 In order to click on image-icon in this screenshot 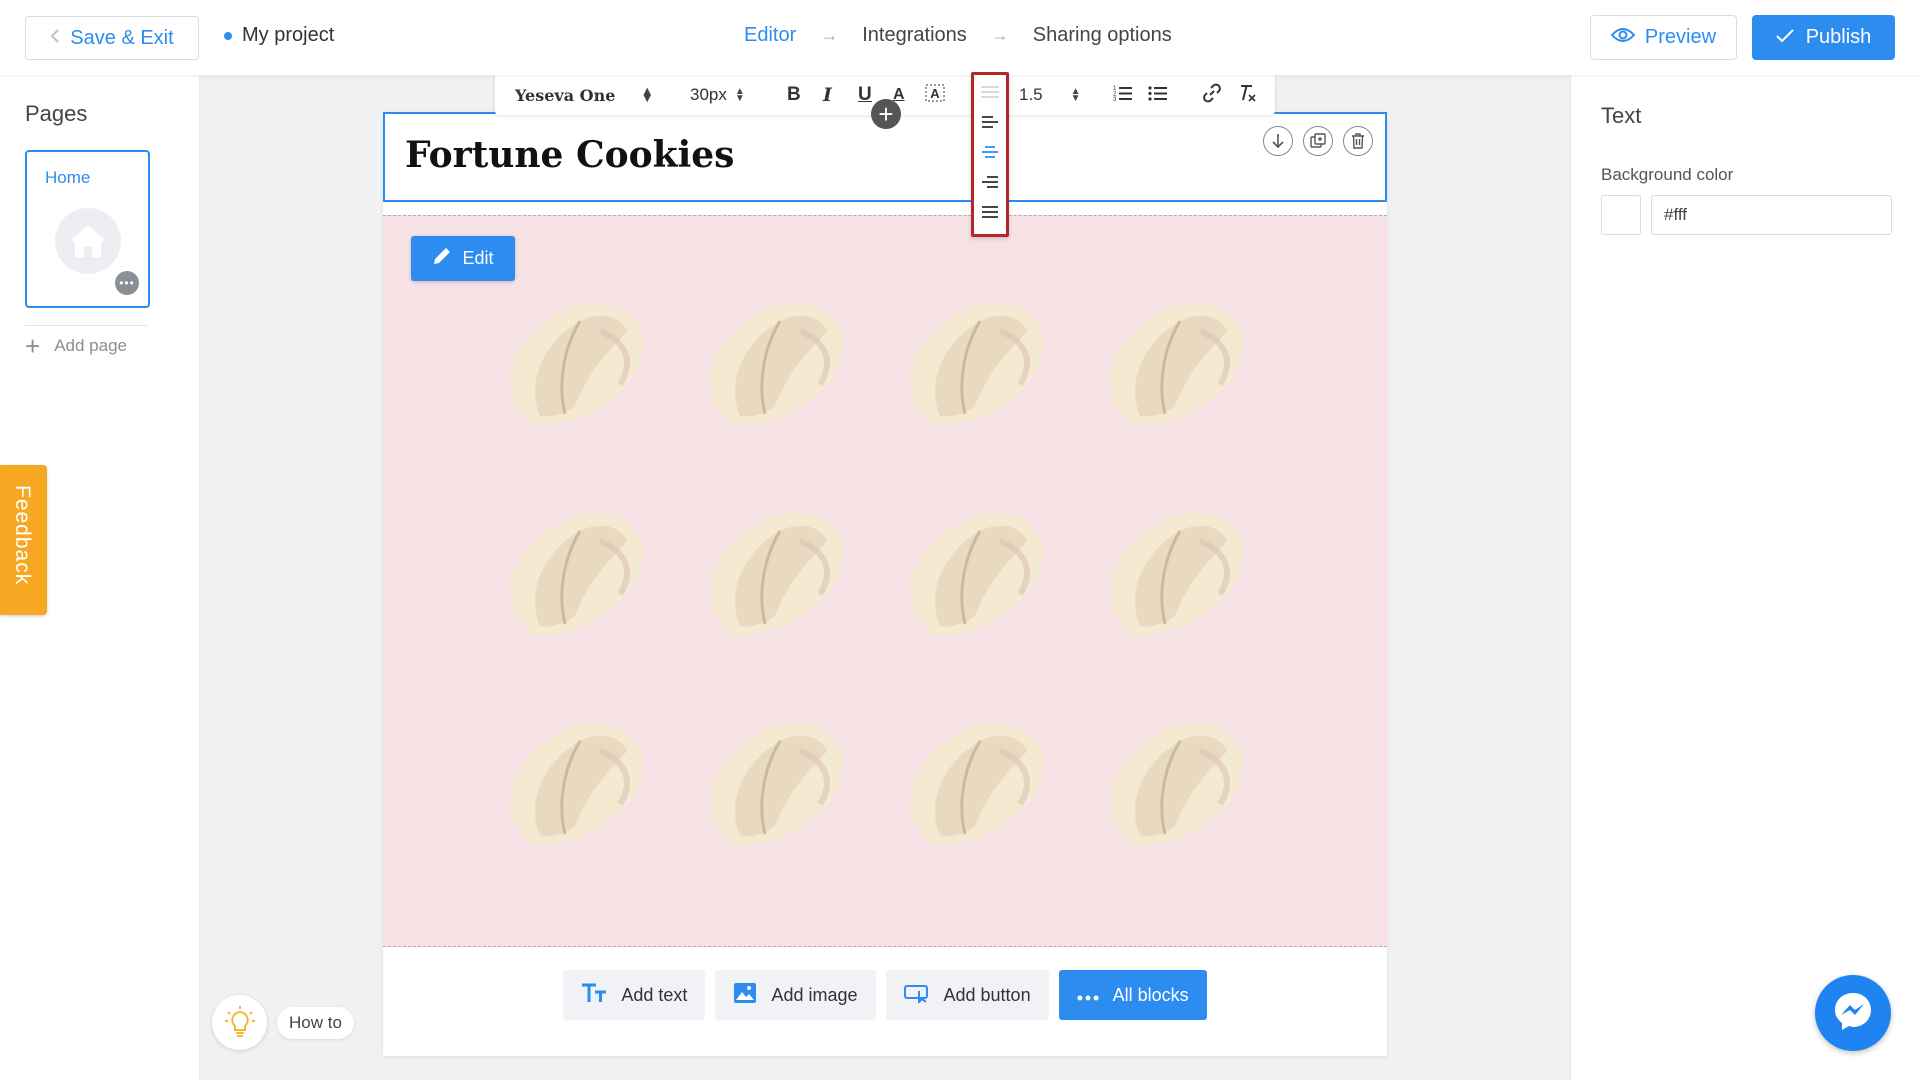, I will do `click(745, 995)`.